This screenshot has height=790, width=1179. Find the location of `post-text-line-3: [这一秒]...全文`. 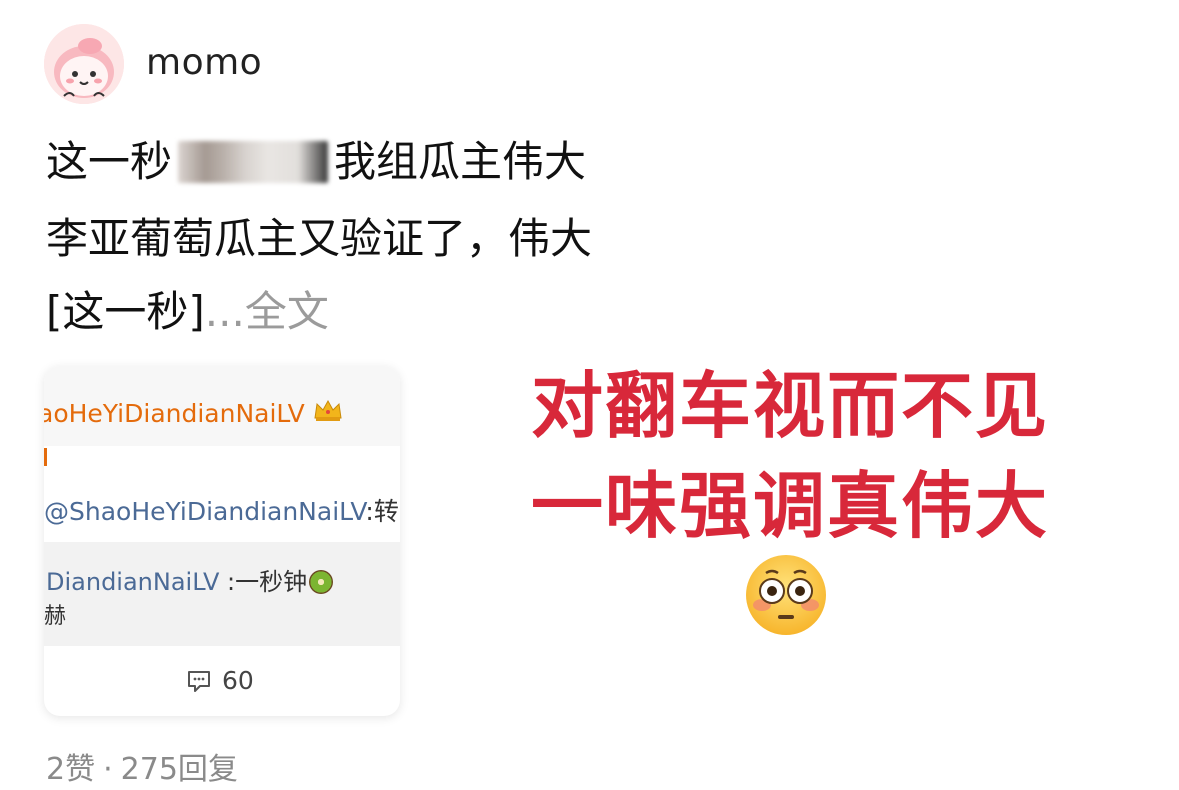

post-text-line-3: [这一秒]...全文 is located at coordinates (187, 312).